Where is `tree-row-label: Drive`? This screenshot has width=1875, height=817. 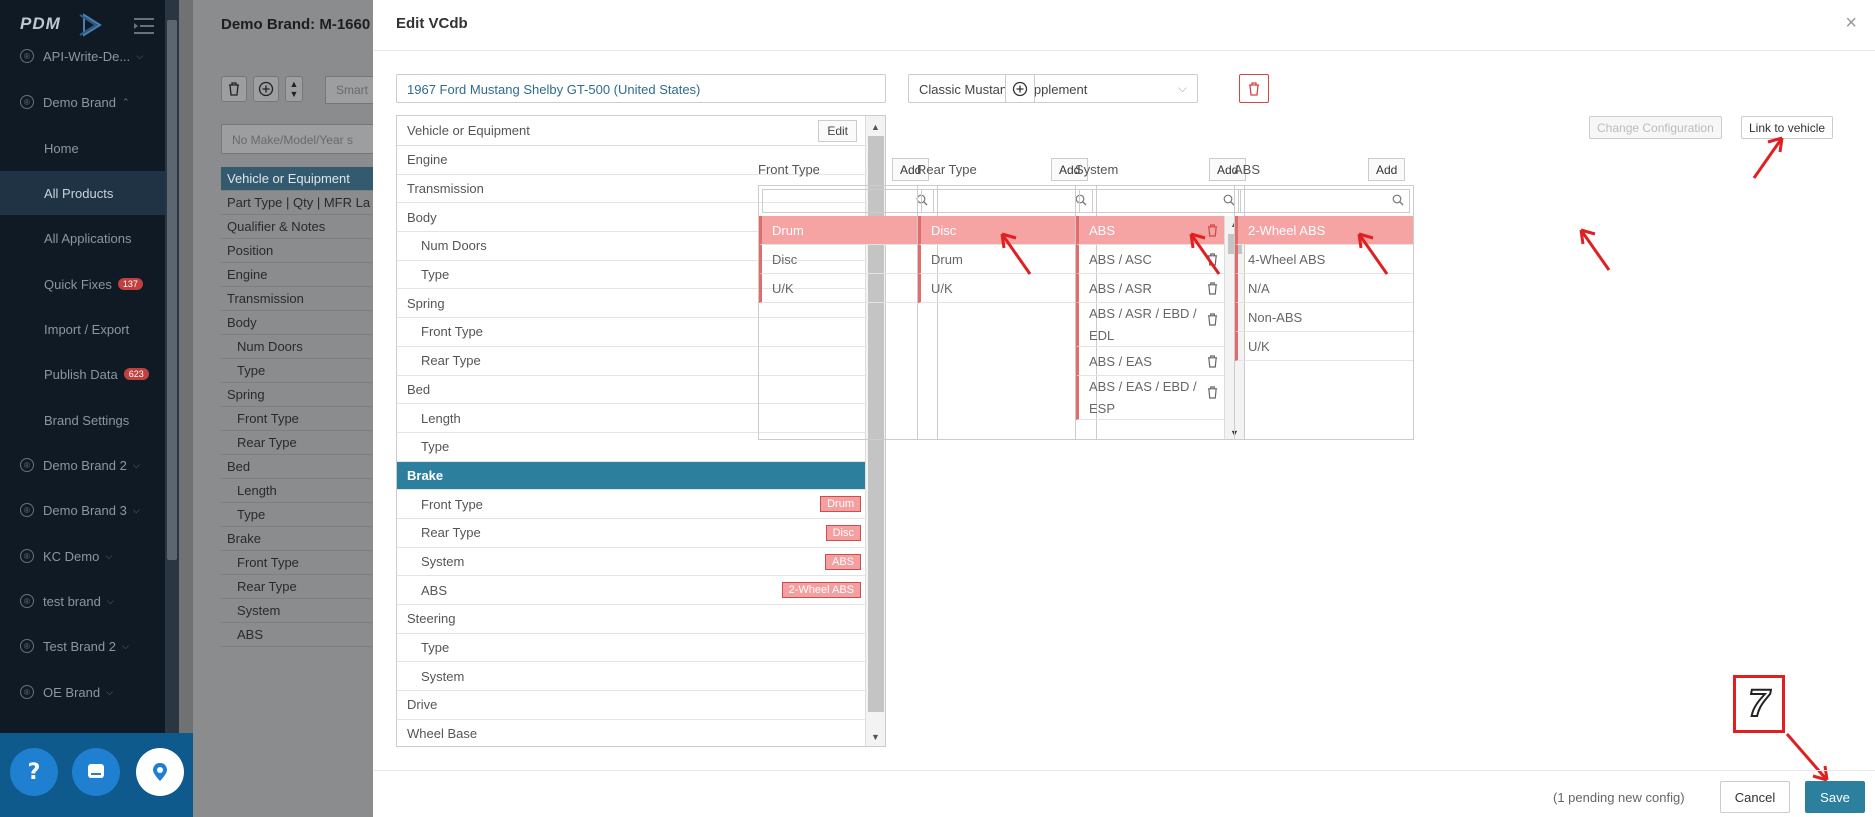
tree-row-label: Drive is located at coordinates (422, 705).